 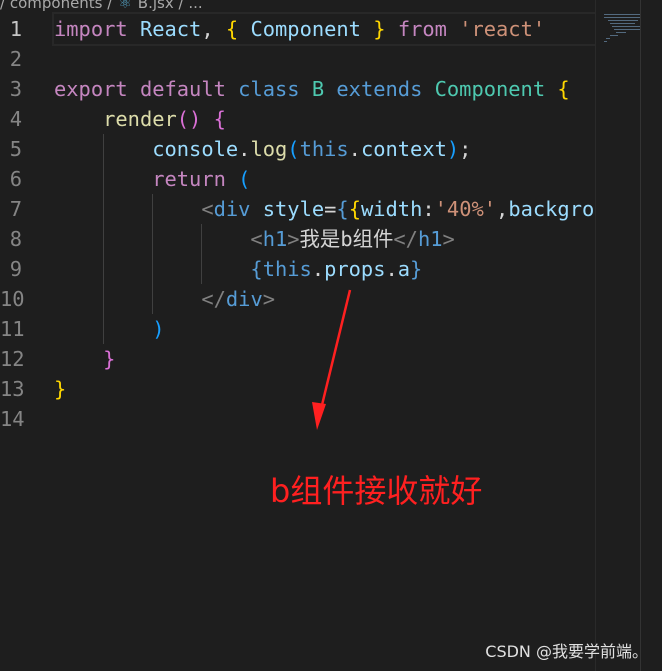 I want to click on watermark: CSDN @我要学前端。, so click(x=566, y=651).